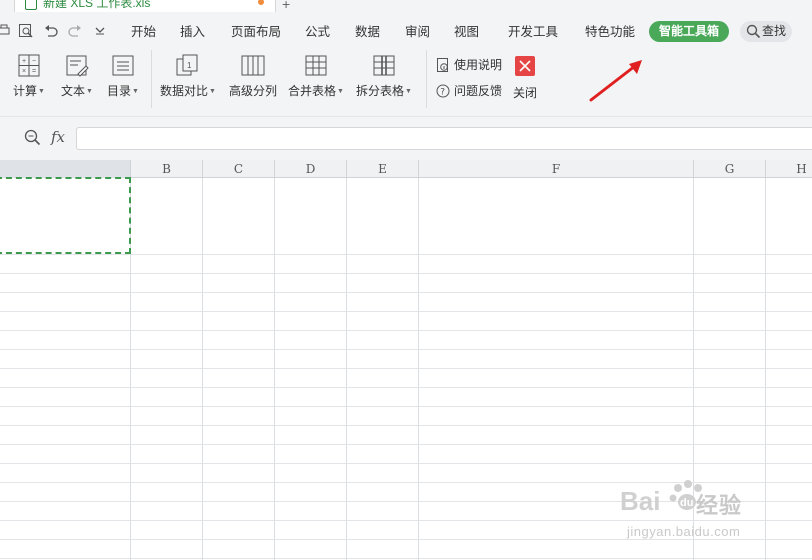 Image resolution: width=812 pixels, height=560 pixels. I want to click on advanced-split-button: 高级分列, so click(253, 77).